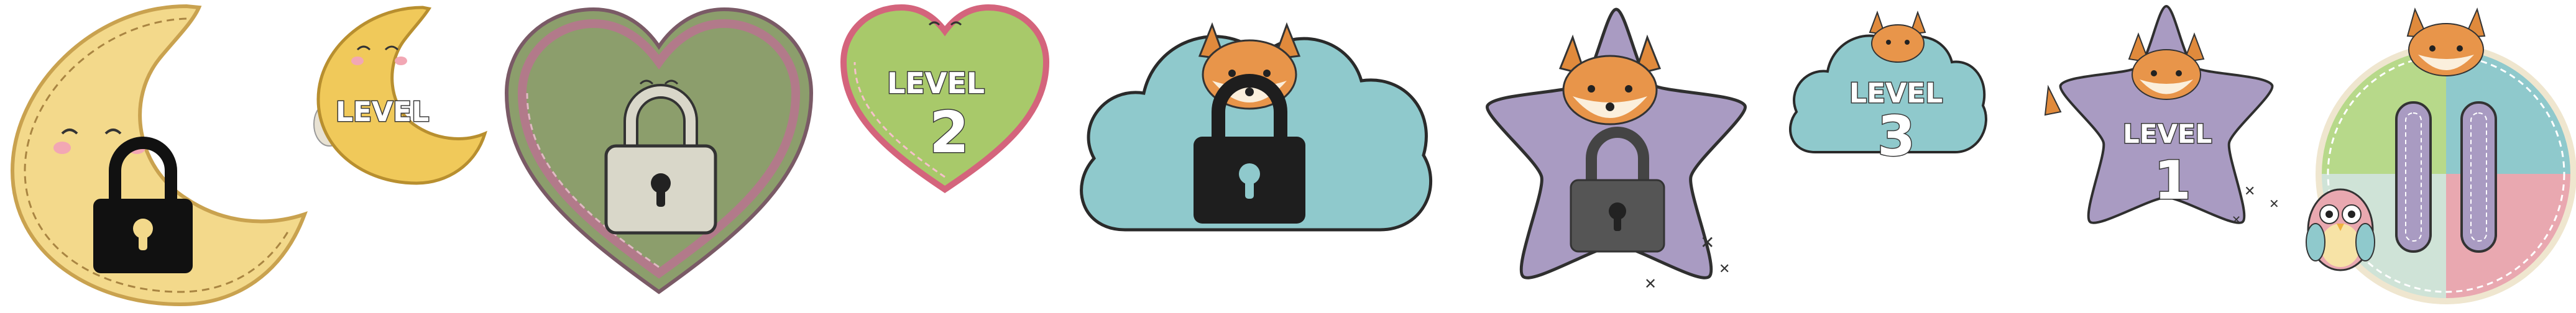 The image size is (2576, 313). I want to click on pause-button, so click(2439, 156).